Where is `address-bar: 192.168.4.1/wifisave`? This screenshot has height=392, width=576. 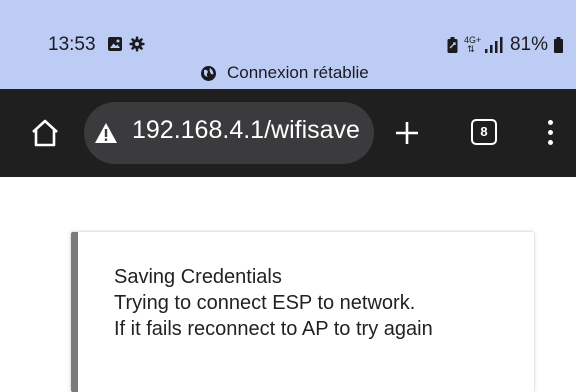
address-bar: 192.168.4.1/wifisave is located at coordinates (229, 133).